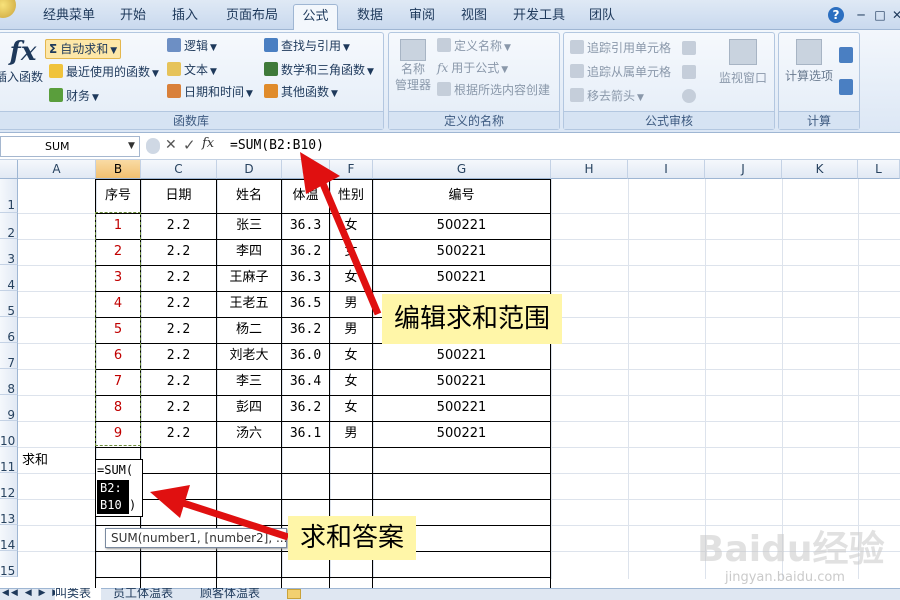  What do you see at coordinates (249, 356) in the screenshot?
I see `cell-name: 刘老大` at bounding box center [249, 356].